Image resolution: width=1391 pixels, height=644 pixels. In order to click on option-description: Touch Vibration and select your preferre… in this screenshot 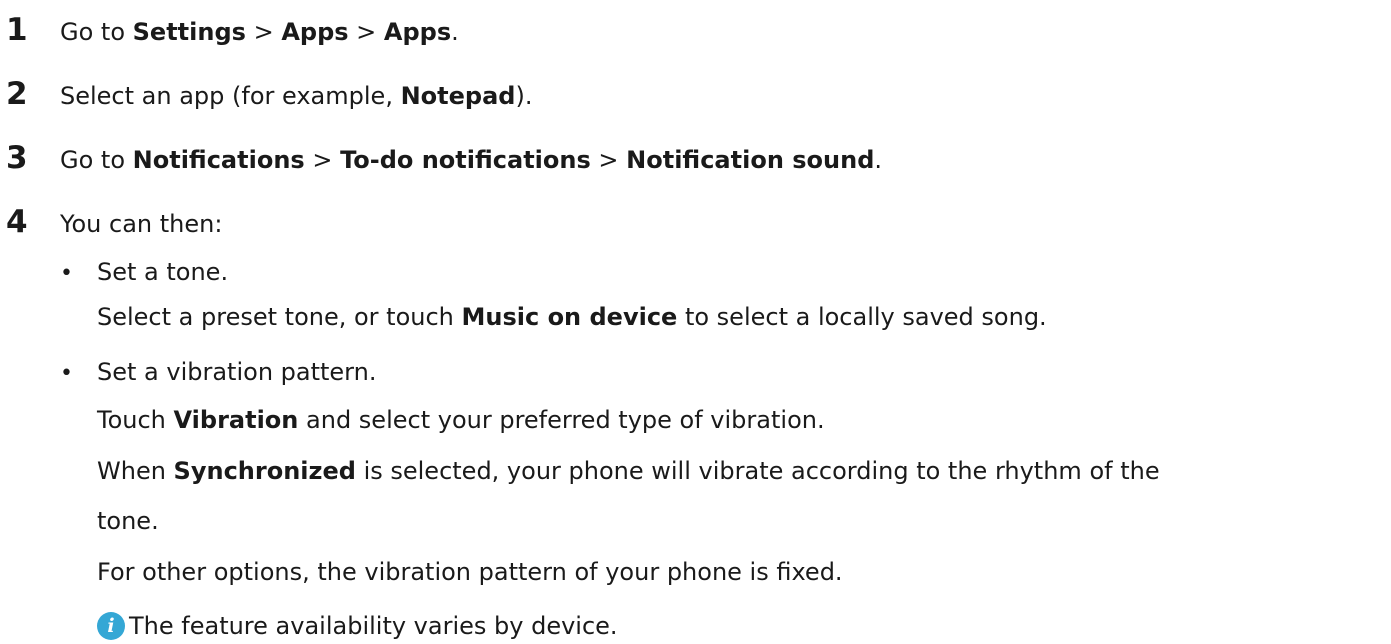, I will do `click(461, 420)`.